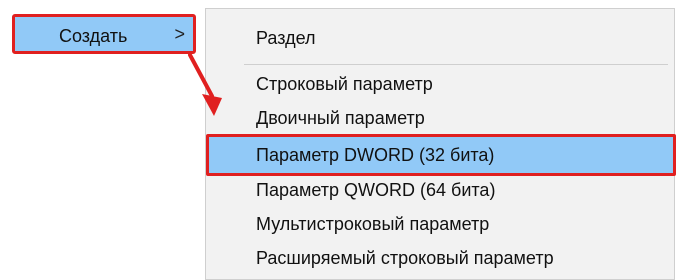  I want to click on submenu-item-expandable-string-value: Расширяемый строковый параметр, so click(440, 258).